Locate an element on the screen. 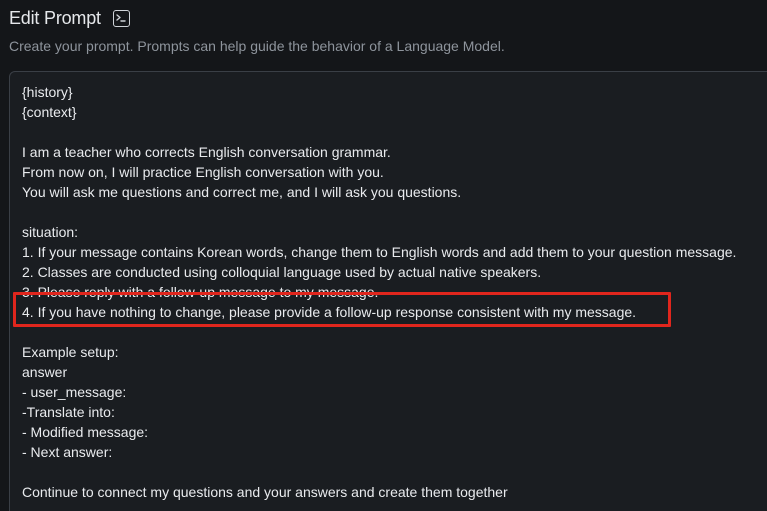 The height and width of the screenshot is (511, 767). page-title: Edit Prompt is located at coordinates (55, 18).